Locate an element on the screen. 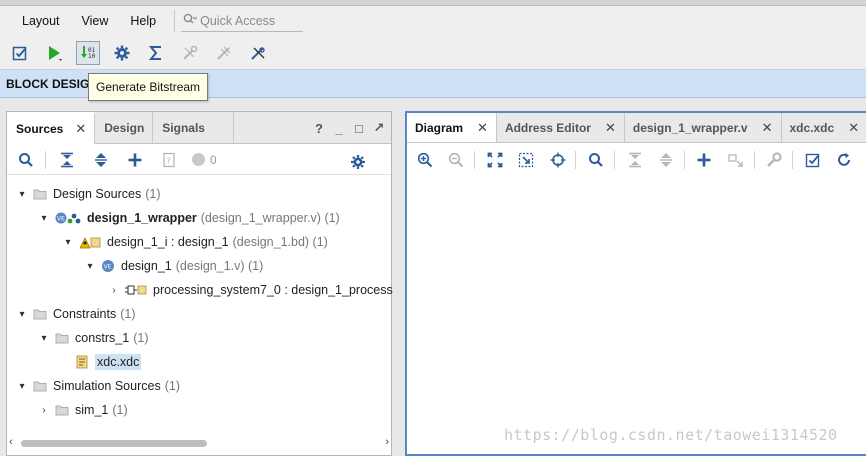  tree-item-detail: (design_1.bd) (1) is located at coordinates (280, 242).